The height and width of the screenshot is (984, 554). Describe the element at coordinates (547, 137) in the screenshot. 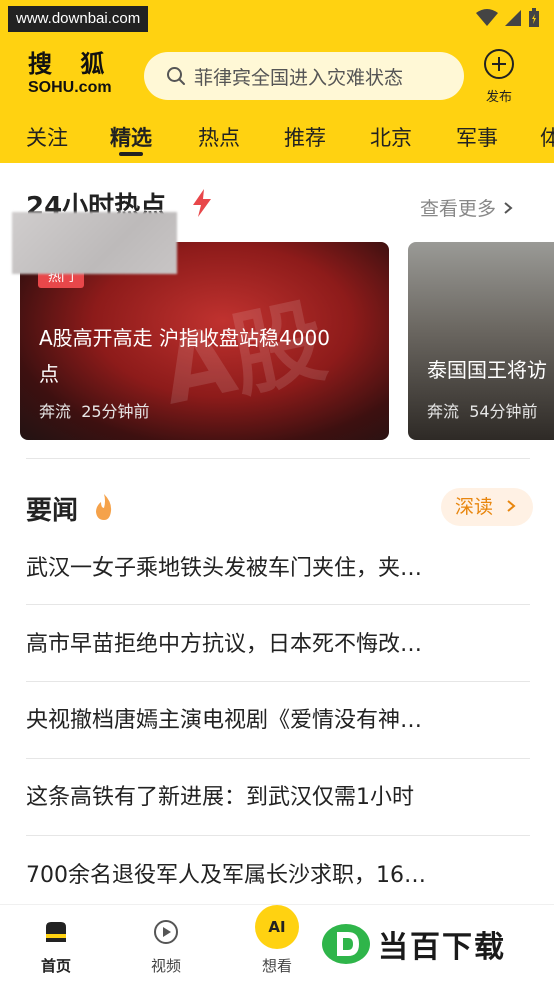

I see `tab-more: 体` at that location.